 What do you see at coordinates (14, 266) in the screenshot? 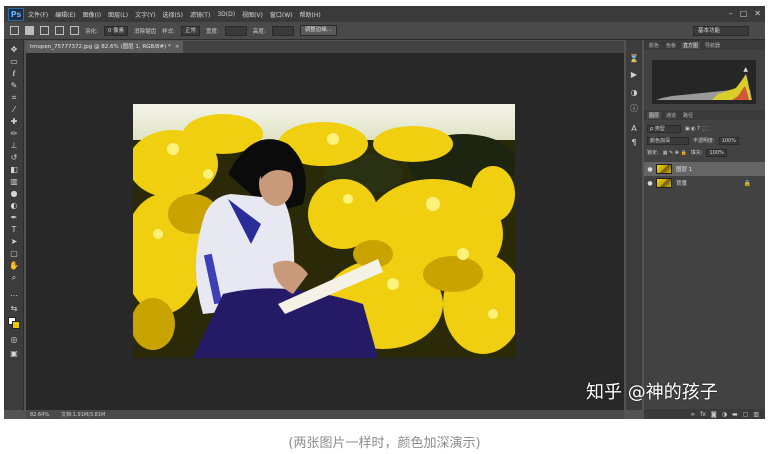
I see `hand-tool-icon: ✋` at bounding box center [14, 266].